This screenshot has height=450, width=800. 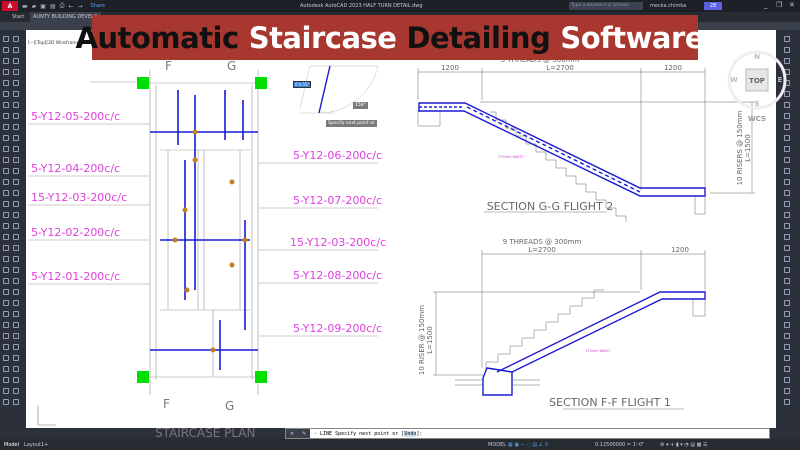 I want to click on tab-layout1: Layout1, so click(x=34, y=445).